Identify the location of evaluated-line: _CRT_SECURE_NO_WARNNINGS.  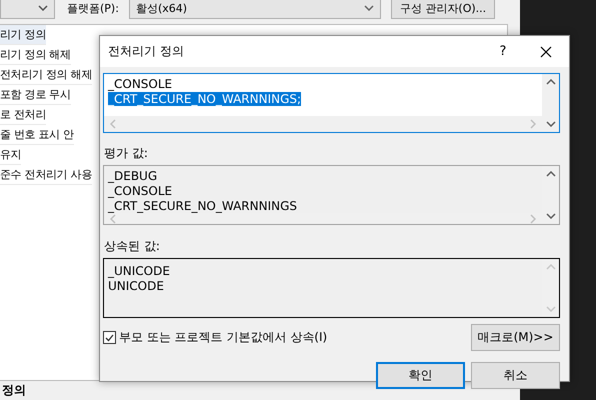
(203, 206).